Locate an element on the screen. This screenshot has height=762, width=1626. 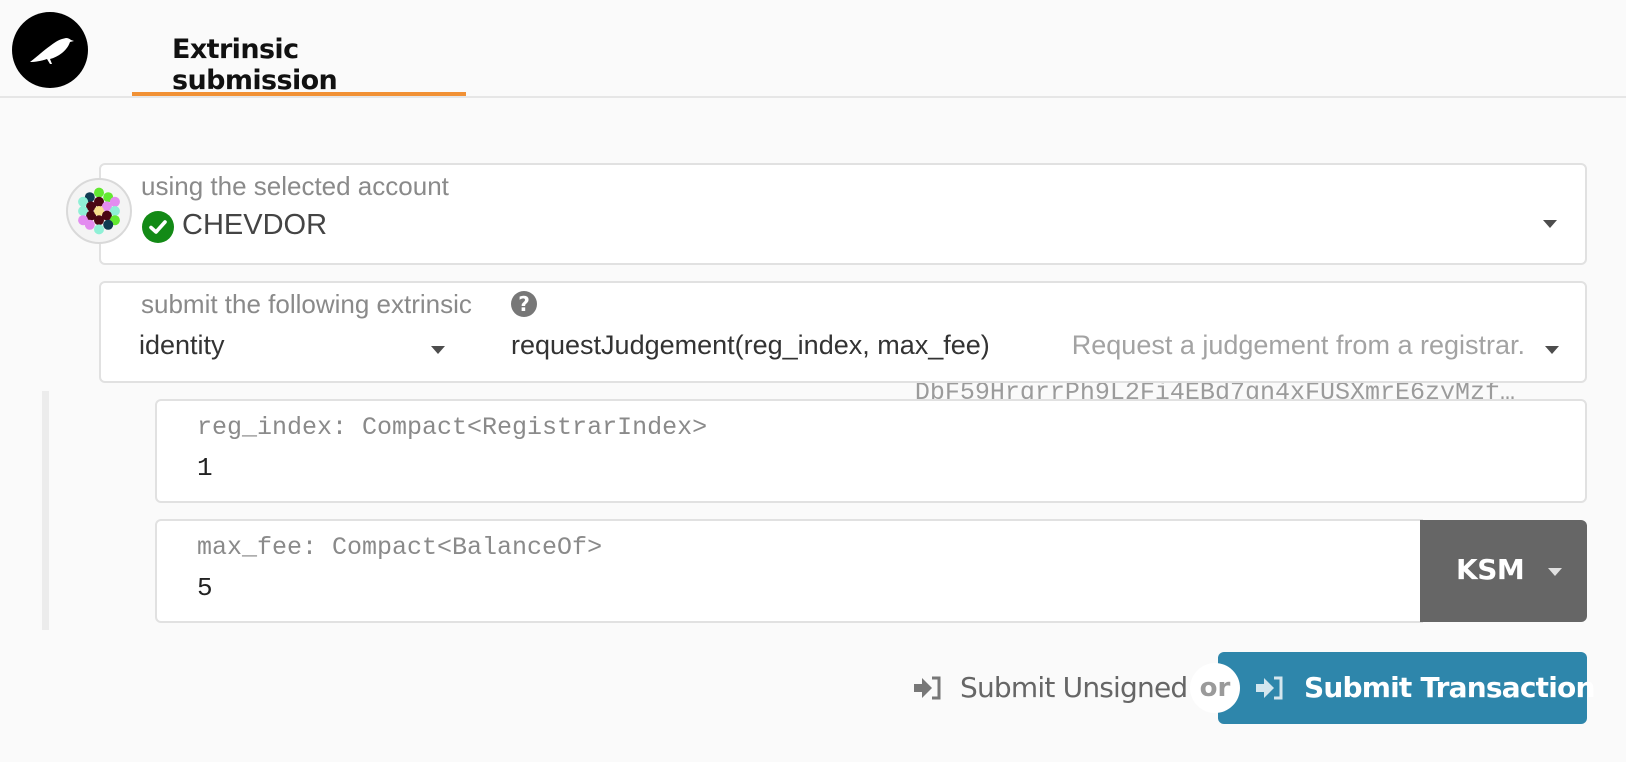
kusama-bird-logo-icon is located at coordinates (50, 50).